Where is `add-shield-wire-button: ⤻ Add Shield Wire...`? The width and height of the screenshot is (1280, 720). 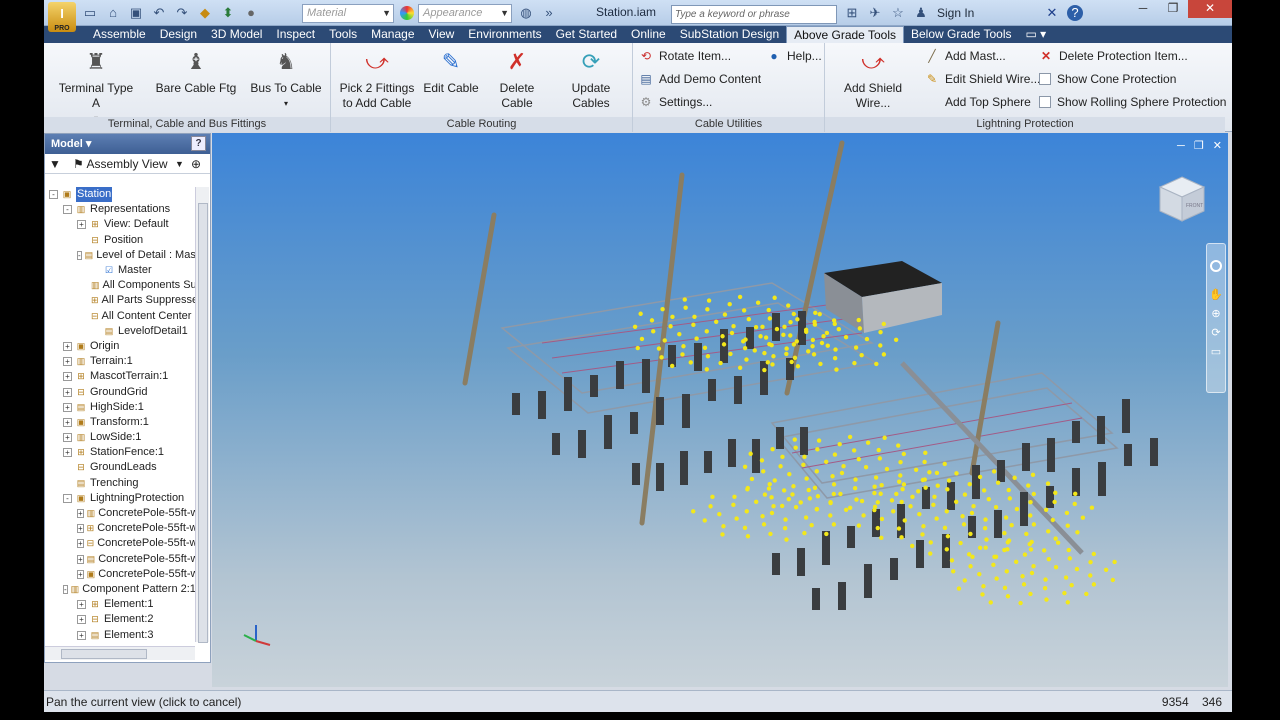 add-shield-wire-button: ⤻ Add Shield Wire... is located at coordinates (873, 79).